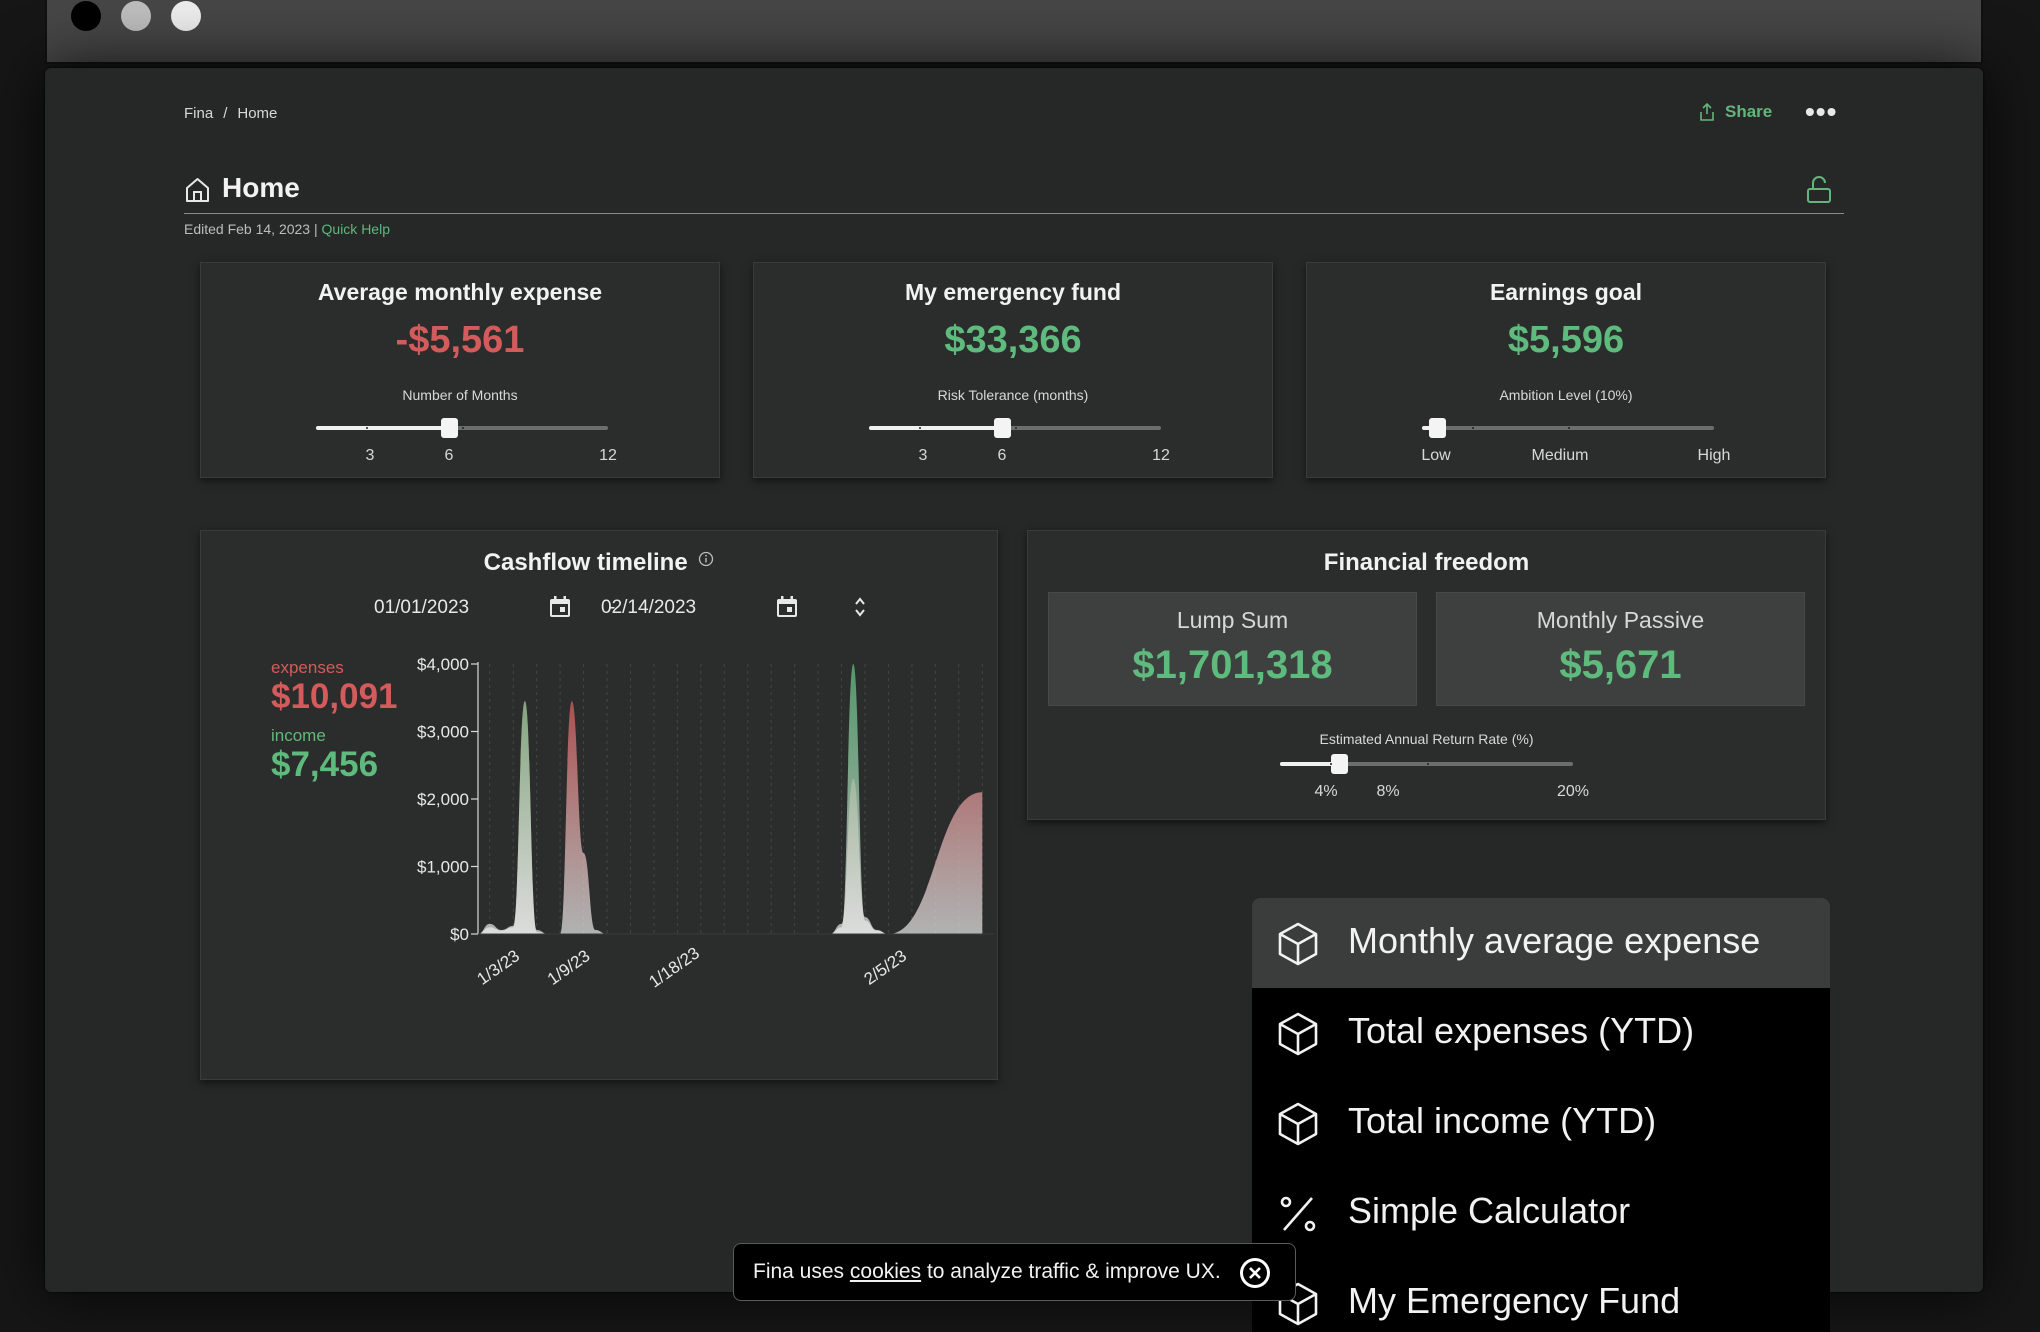 The width and height of the screenshot is (2040, 1332). I want to click on unlock-icon, so click(1819, 190).